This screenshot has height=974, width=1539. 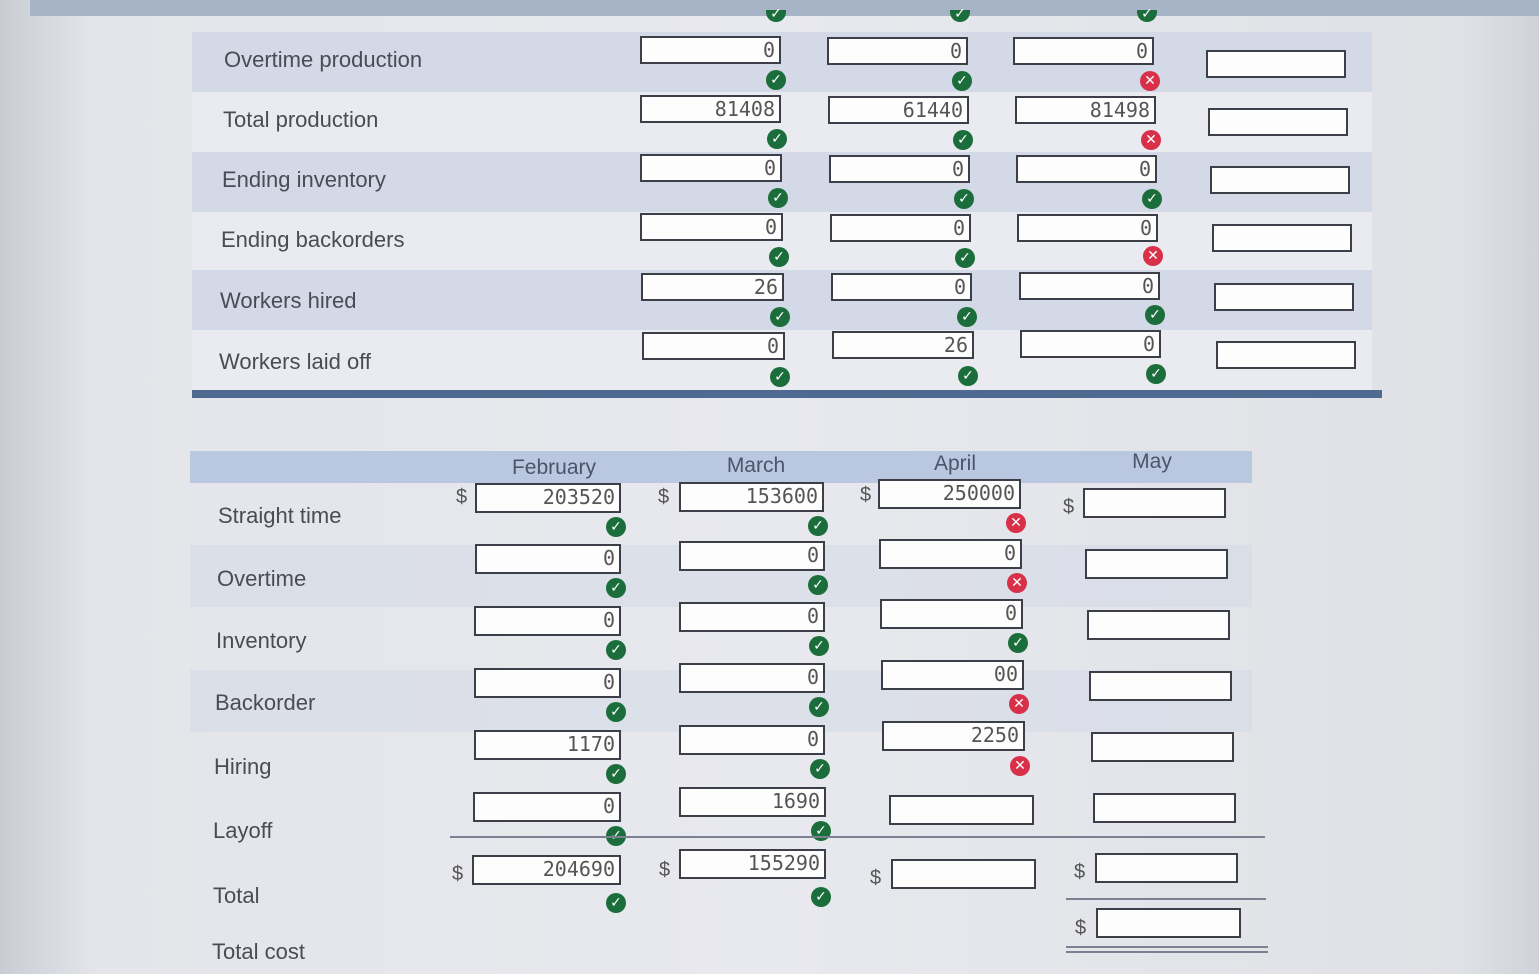 I want to click on workers-laid-off-may-field, so click(x=1286, y=355).